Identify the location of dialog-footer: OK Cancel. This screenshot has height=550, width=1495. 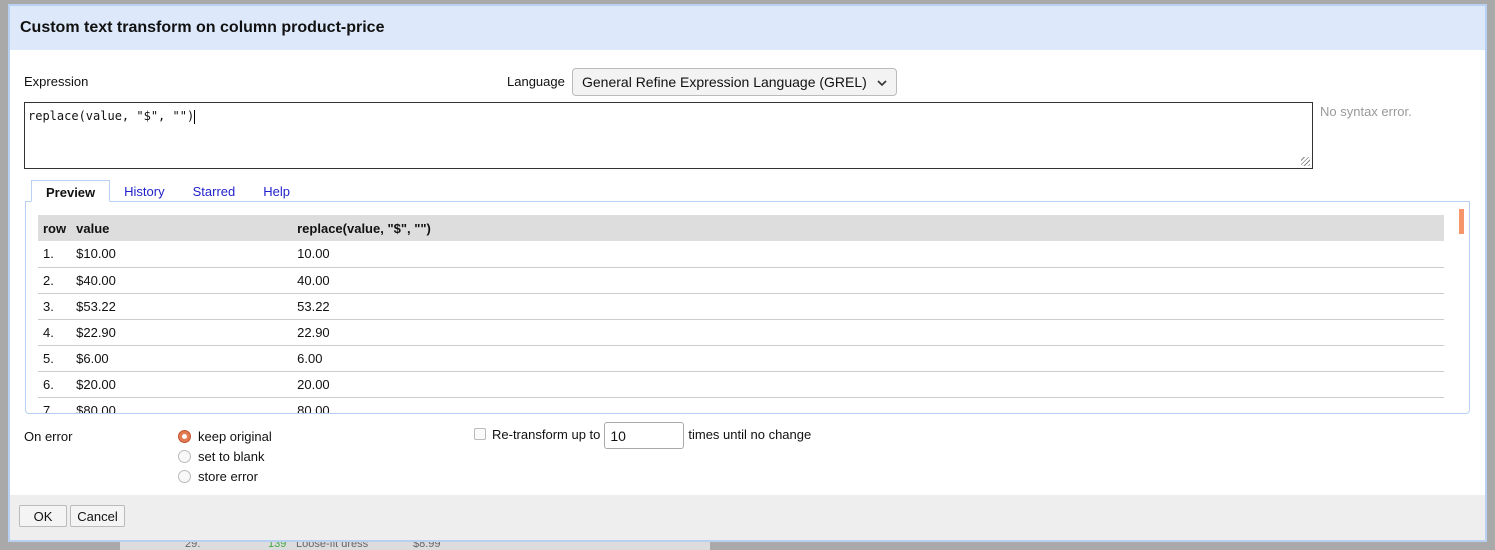
(747, 517).